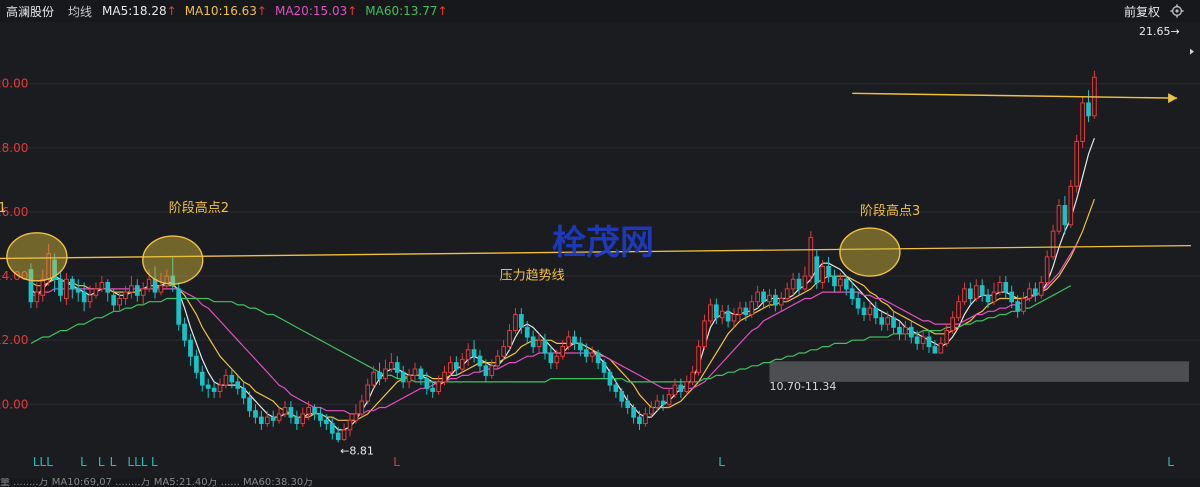 This screenshot has height=487, width=1200. Describe the element at coordinates (1177, 11) in the screenshot. I see `gear-icon` at that location.